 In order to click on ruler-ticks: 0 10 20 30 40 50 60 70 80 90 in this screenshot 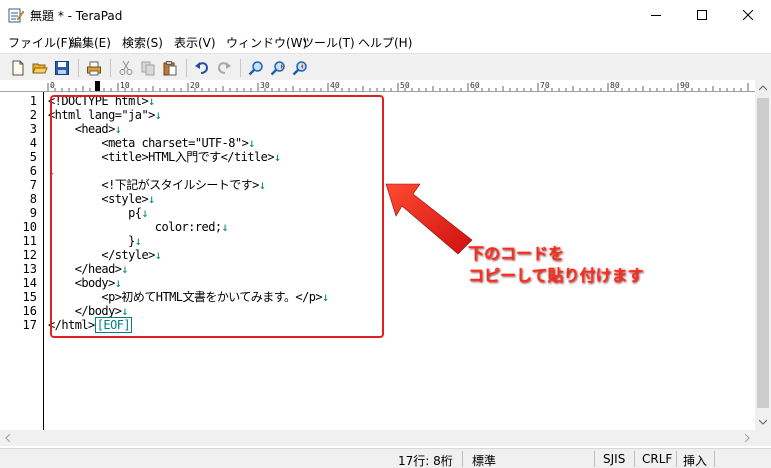, I will do `click(398, 86)`.